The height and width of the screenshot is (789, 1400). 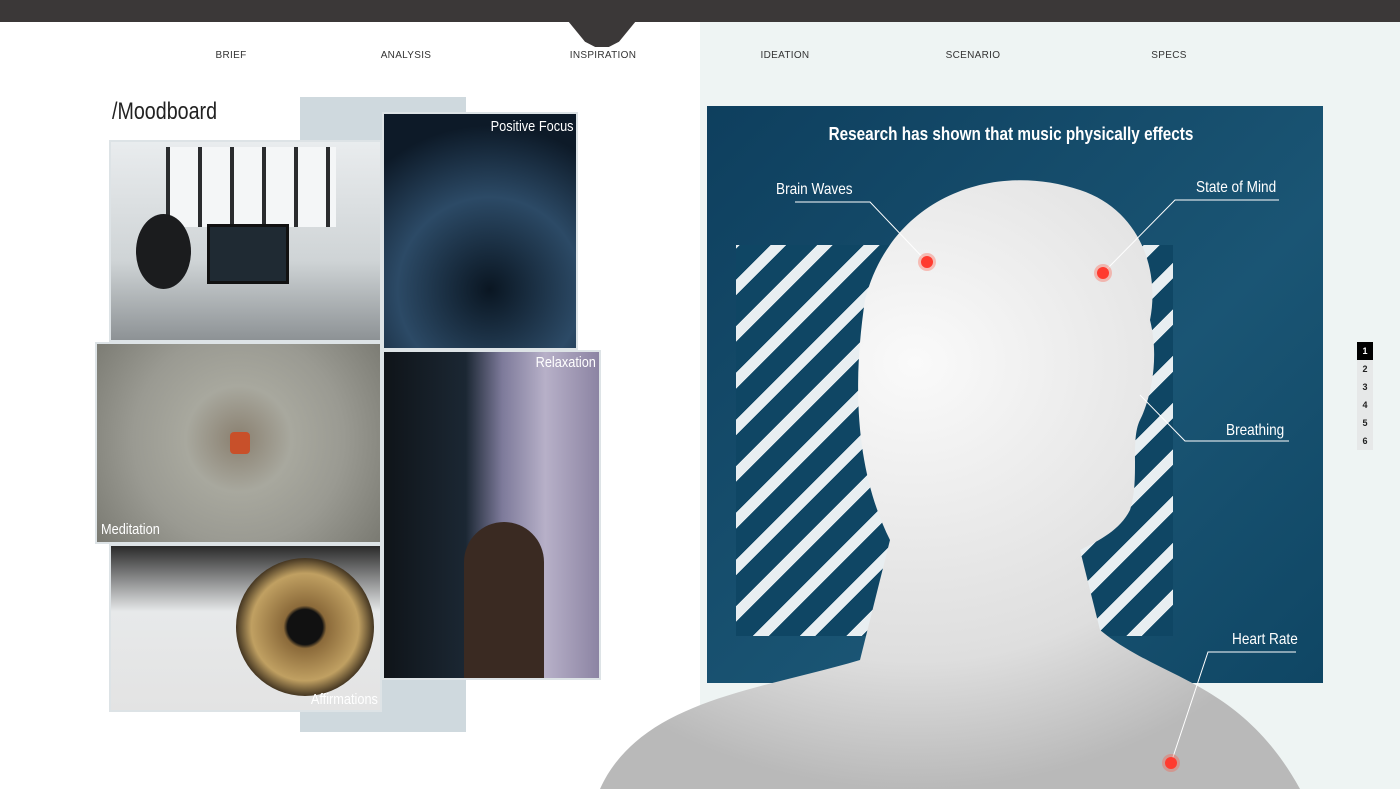 I want to click on page-6-button: 6, so click(x=1365, y=441).